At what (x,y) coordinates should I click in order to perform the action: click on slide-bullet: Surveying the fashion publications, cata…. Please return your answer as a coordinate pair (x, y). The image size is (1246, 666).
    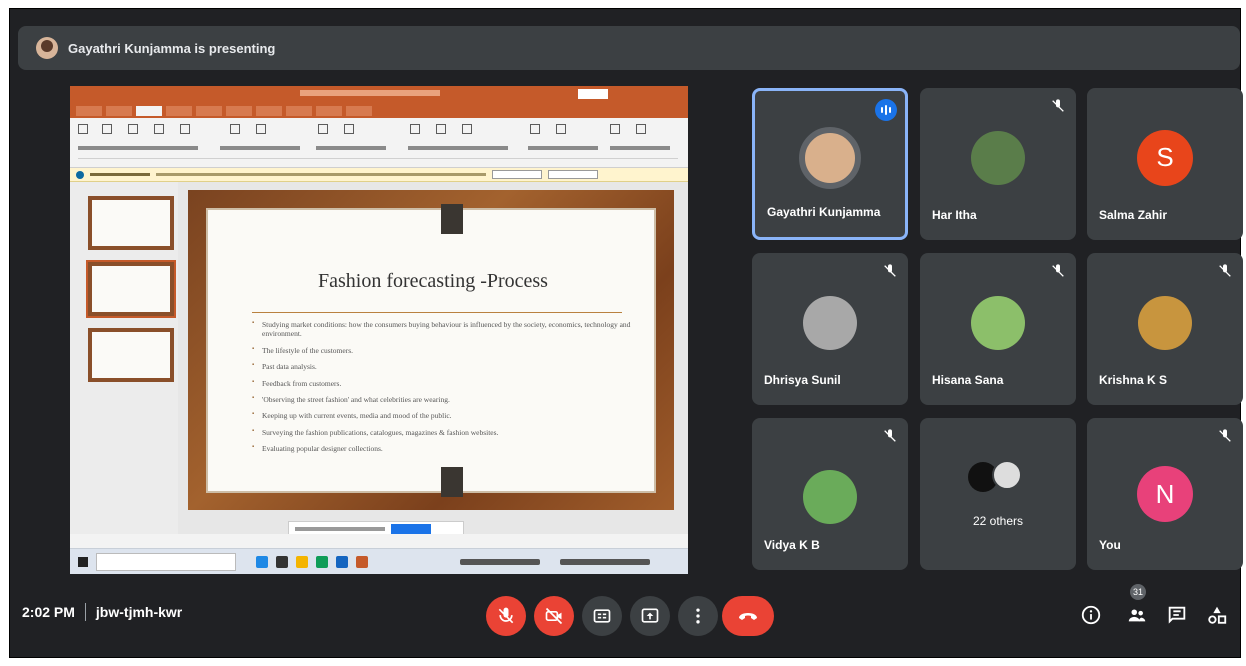
    Looking at the image, I should click on (442, 432).